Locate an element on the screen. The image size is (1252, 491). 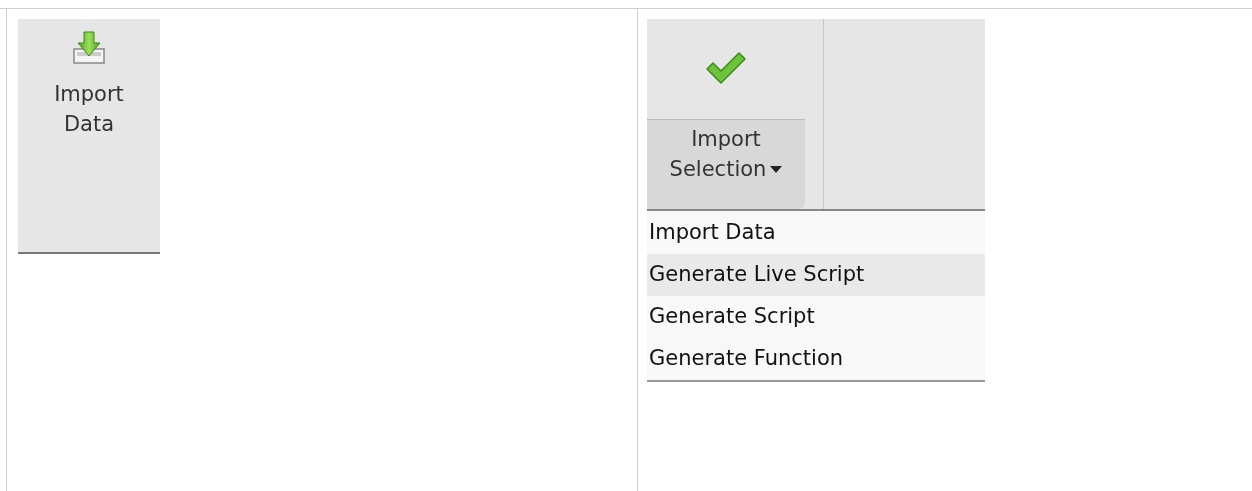
caret-icon is located at coordinates (776, 169).